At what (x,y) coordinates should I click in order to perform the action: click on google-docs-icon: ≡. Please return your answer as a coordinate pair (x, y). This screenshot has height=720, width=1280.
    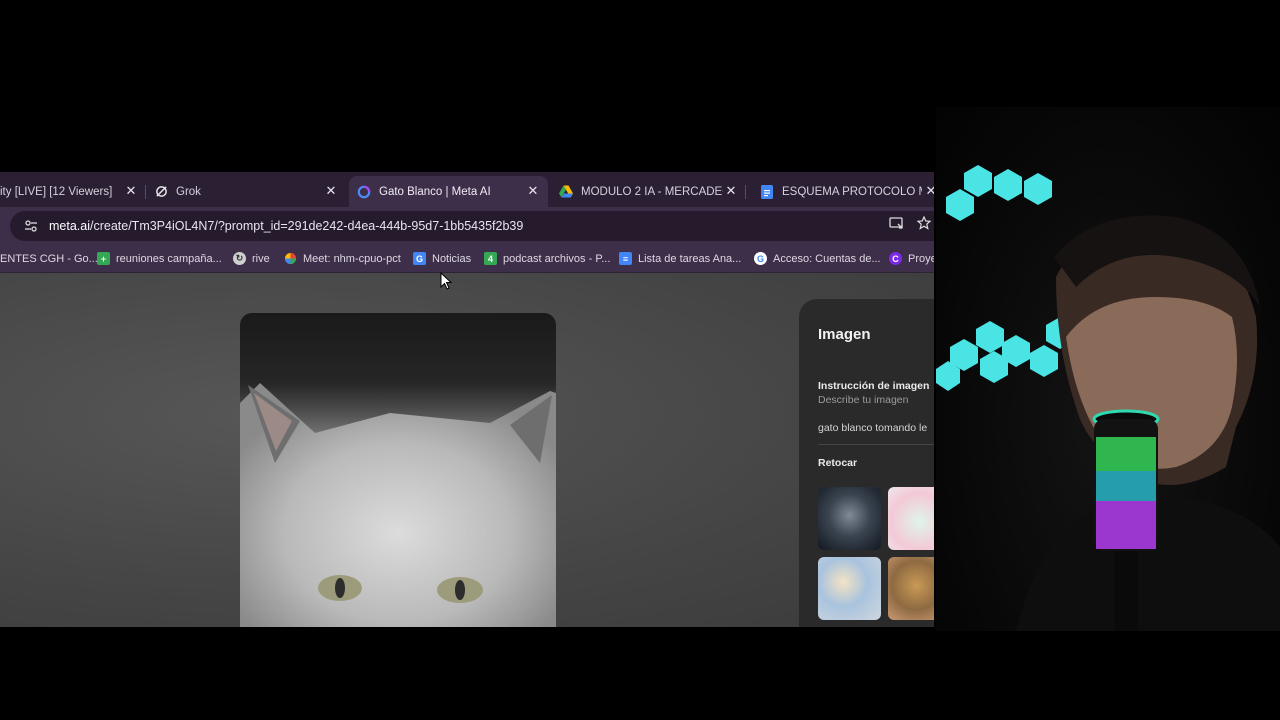
    Looking at the image, I should click on (625, 258).